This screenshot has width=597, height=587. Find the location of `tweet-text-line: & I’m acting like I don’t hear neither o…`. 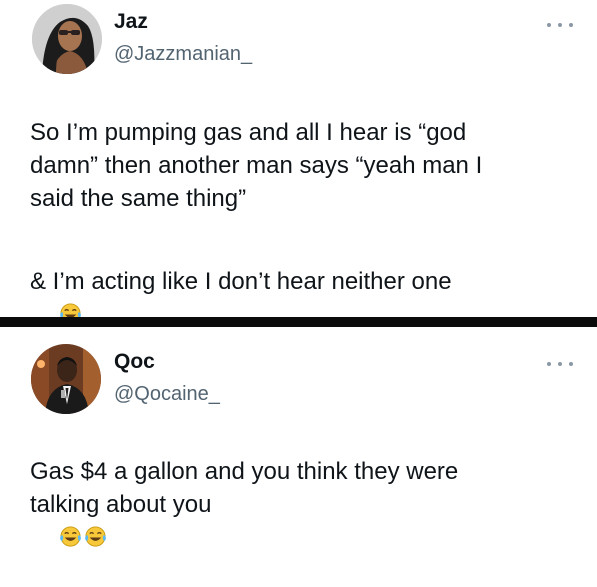

tweet-text-line: & I’m acting like I don’t hear neither o… is located at coordinates (241, 281).